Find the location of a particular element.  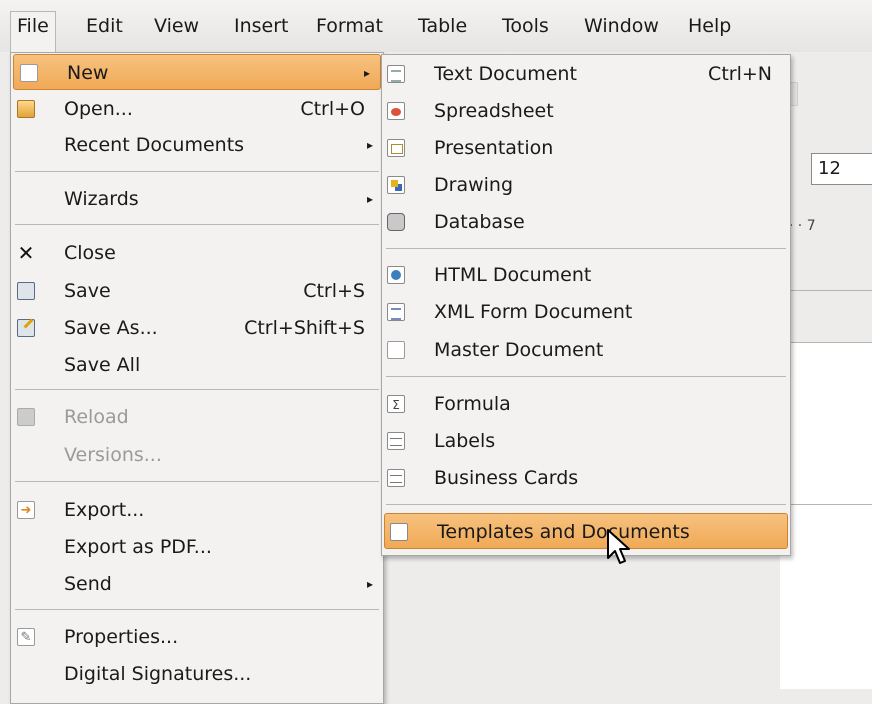

menu-file: File is located at coordinates (33, 31).